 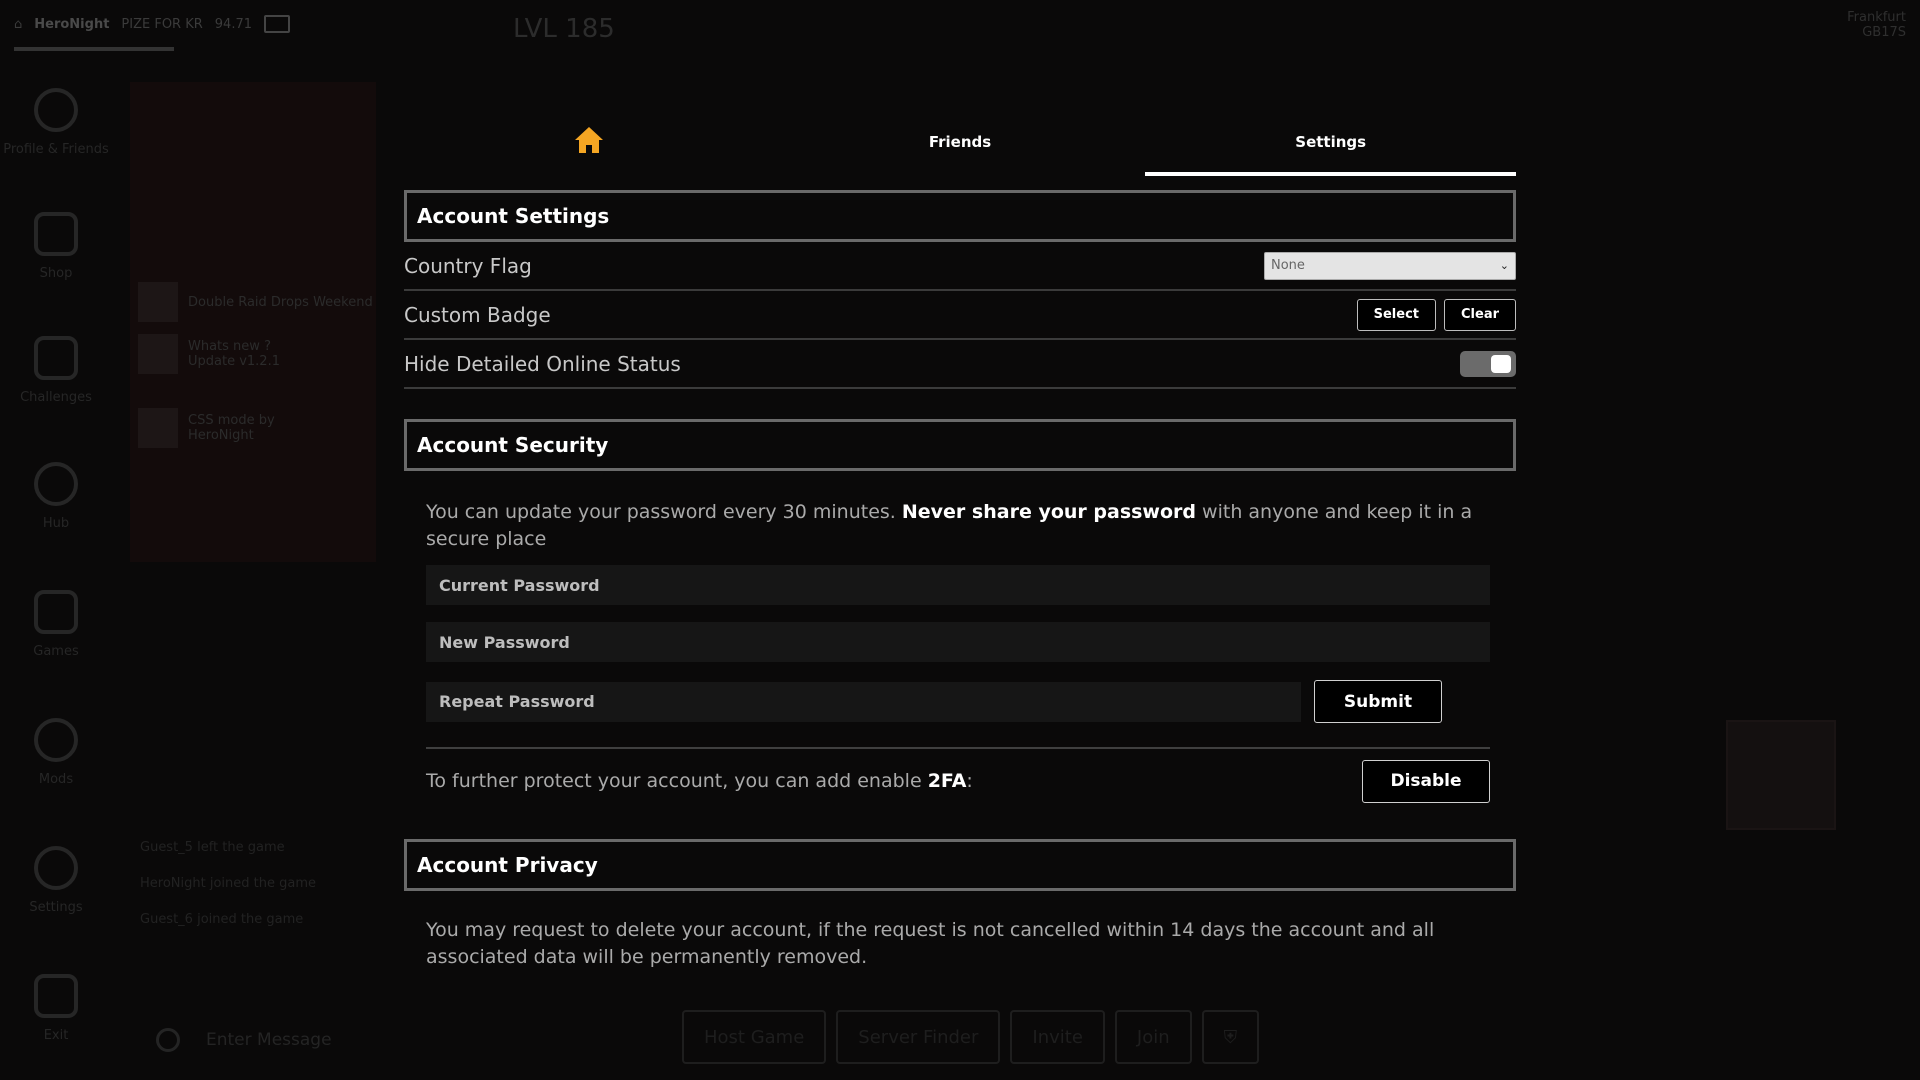 What do you see at coordinates (56, 779) in the screenshot?
I see `background-sidebar-label: Mods` at bounding box center [56, 779].